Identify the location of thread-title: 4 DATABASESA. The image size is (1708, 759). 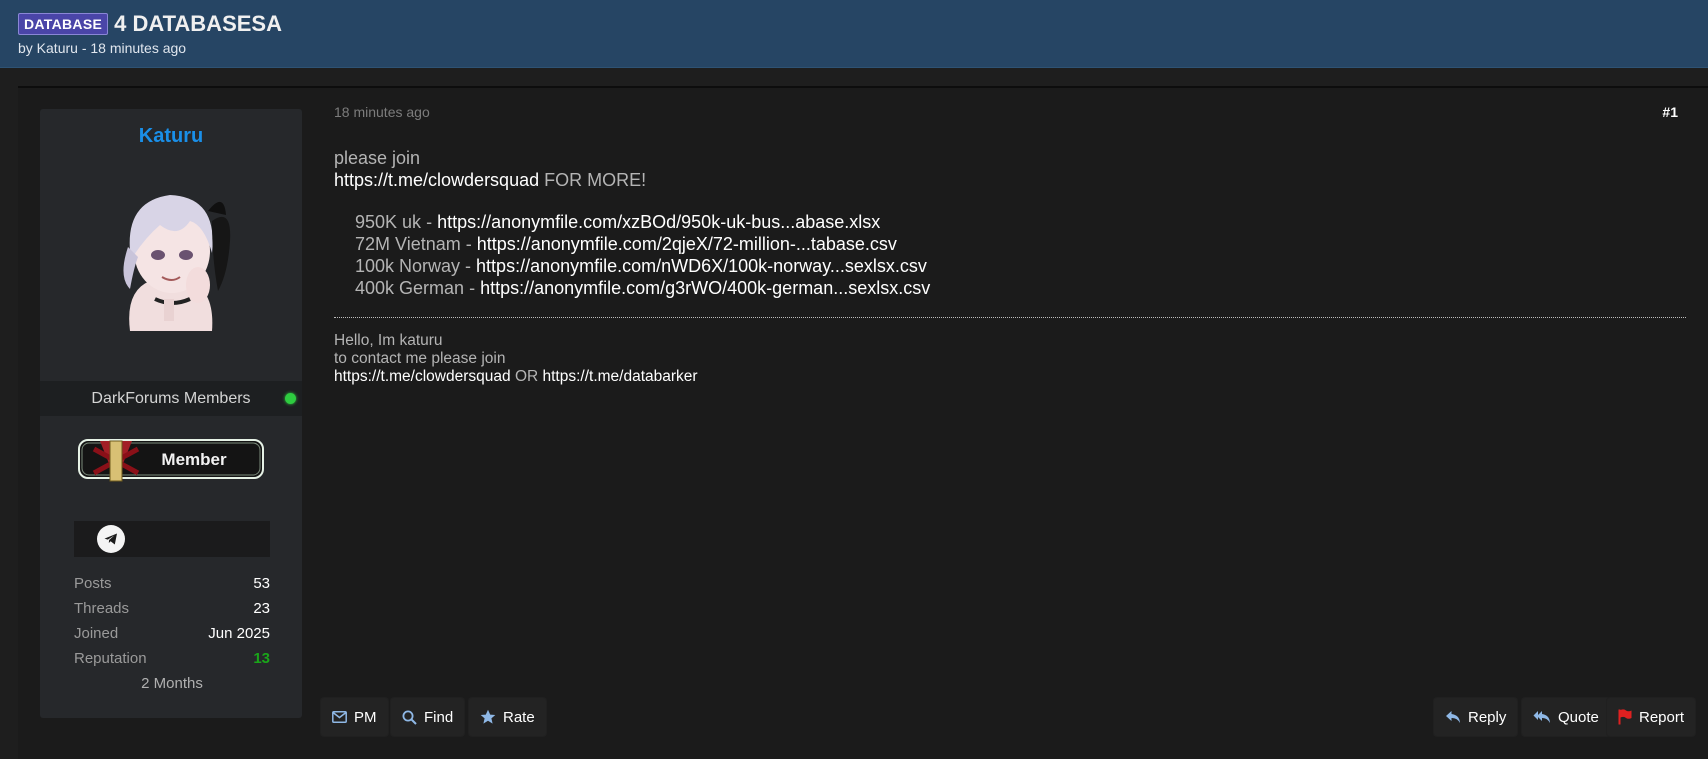
(198, 23).